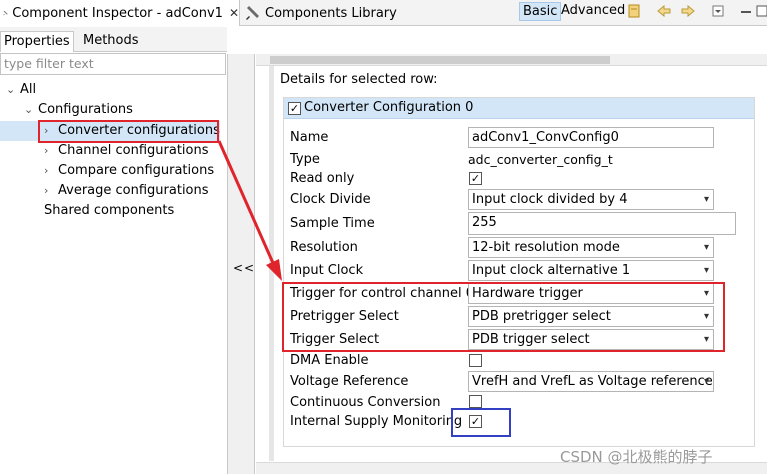  What do you see at coordinates (663, 11) in the screenshot?
I see `back-arrow-icon` at bounding box center [663, 11].